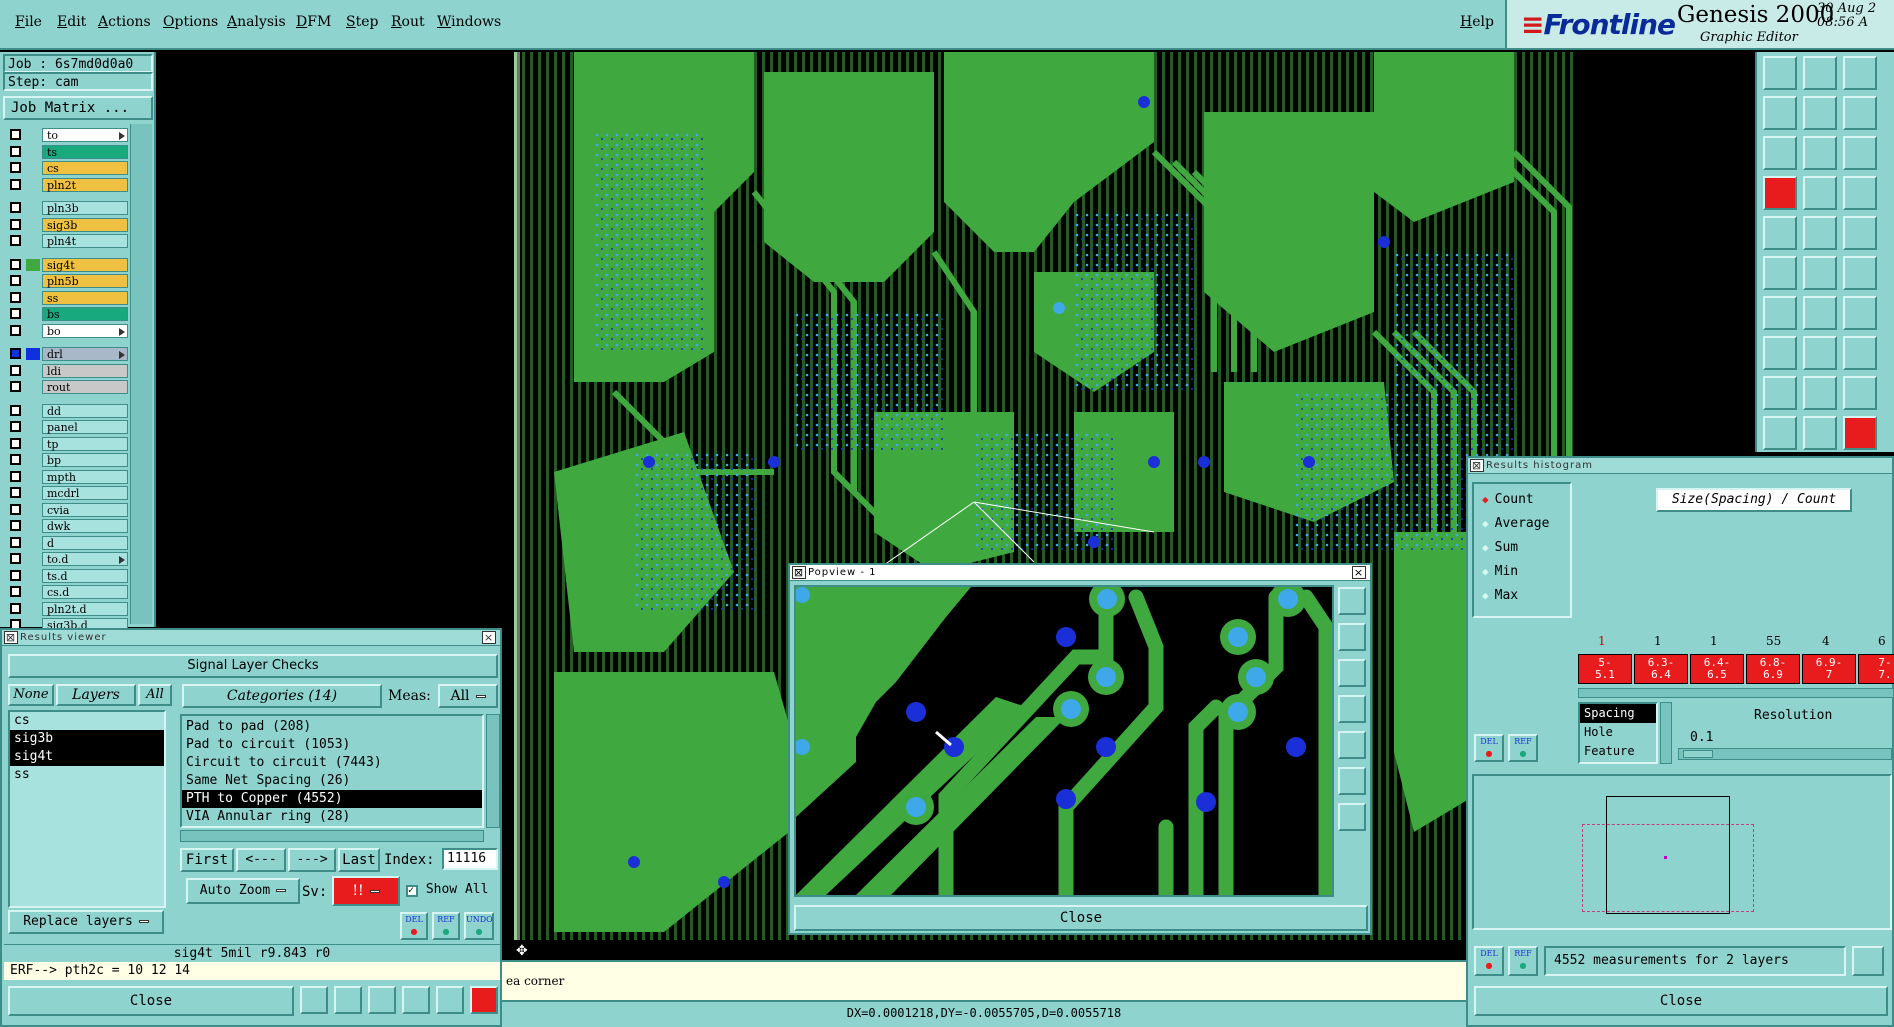 This screenshot has height=1027, width=1894. Describe the element at coordinates (1820, 353) in the screenshot. I see `cut-icon` at that location.